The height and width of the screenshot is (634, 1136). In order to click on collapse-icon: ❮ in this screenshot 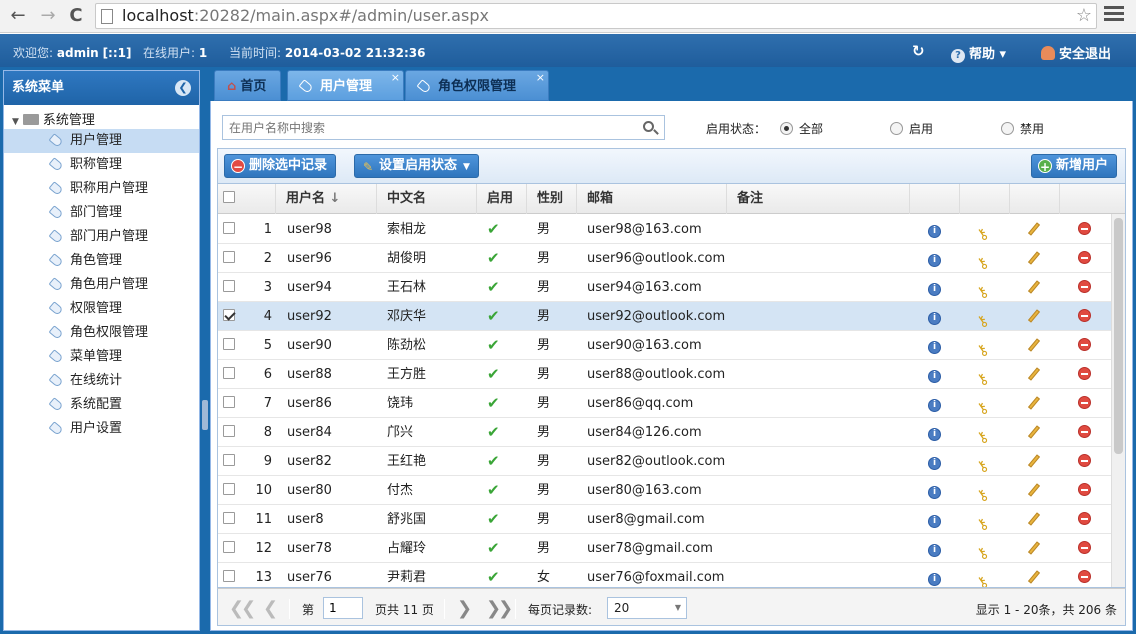, I will do `click(183, 88)`.